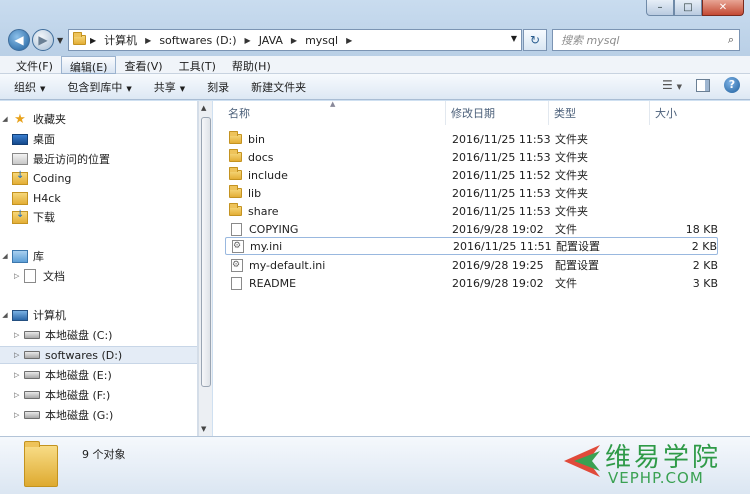  What do you see at coordinates (235, 209) in the screenshot?
I see `folder-icon` at bounding box center [235, 209].